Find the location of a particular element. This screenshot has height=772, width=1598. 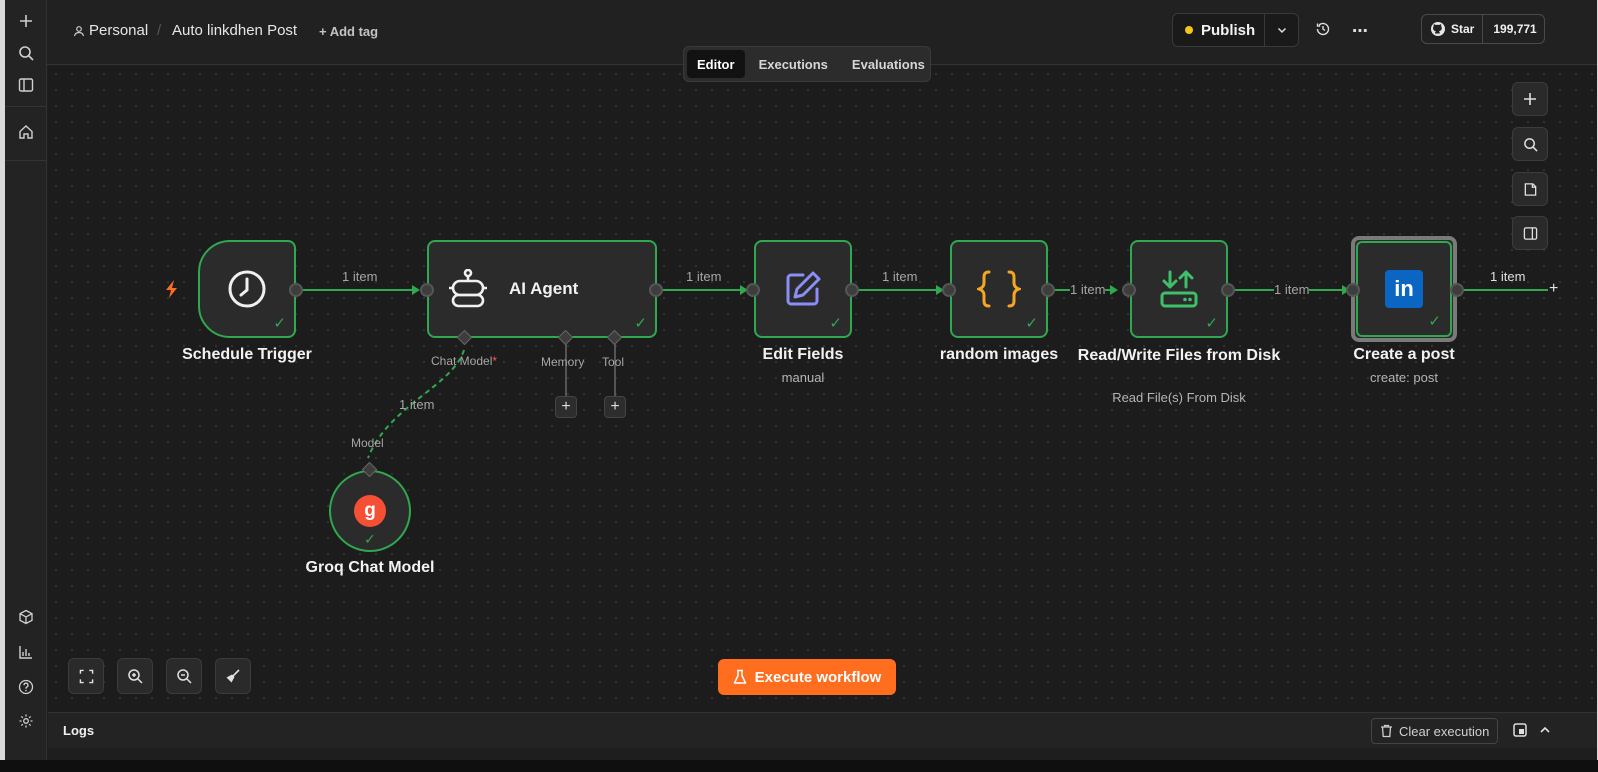

history-icon is located at coordinates (1323, 31).